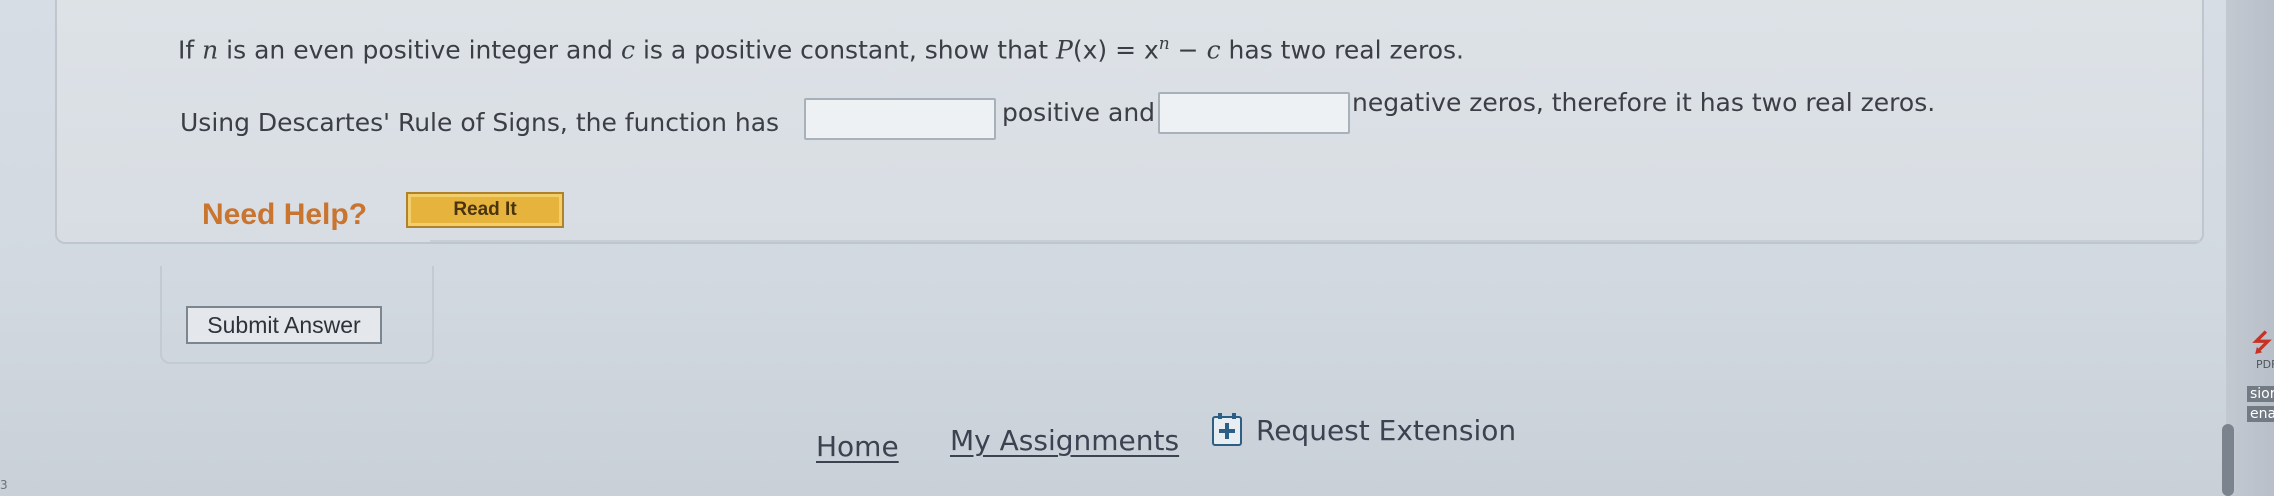 The width and height of the screenshot is (2274, 496). I want to click on divider, so click(1315, 241).